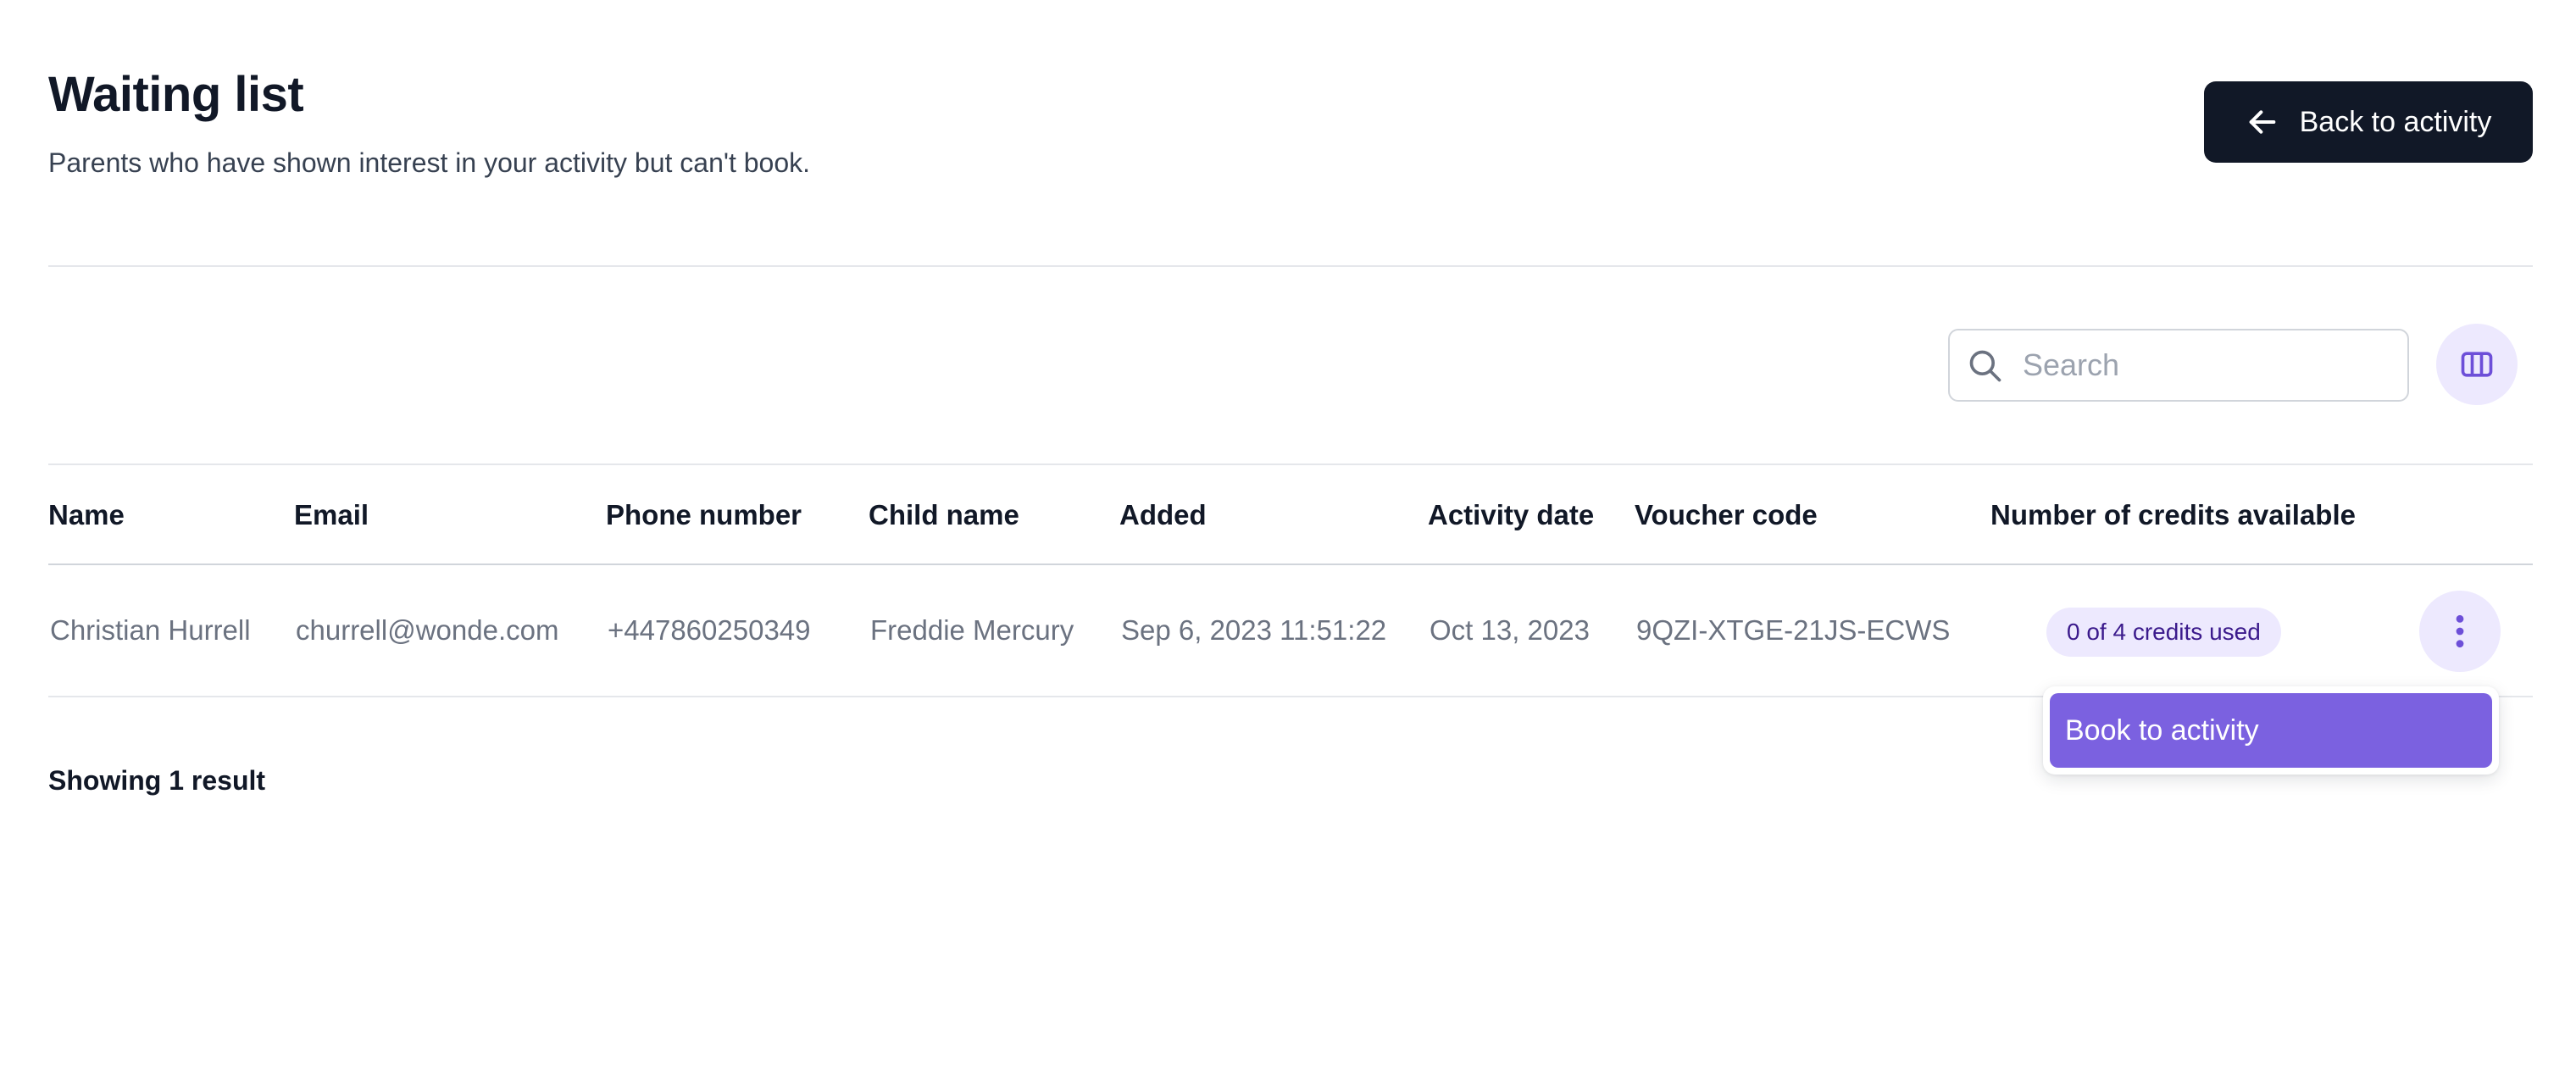 This screenshot has width=2576, height=1066. I want to click on cell-activity-date: Oct 13, 2023, so click(1510, 630).